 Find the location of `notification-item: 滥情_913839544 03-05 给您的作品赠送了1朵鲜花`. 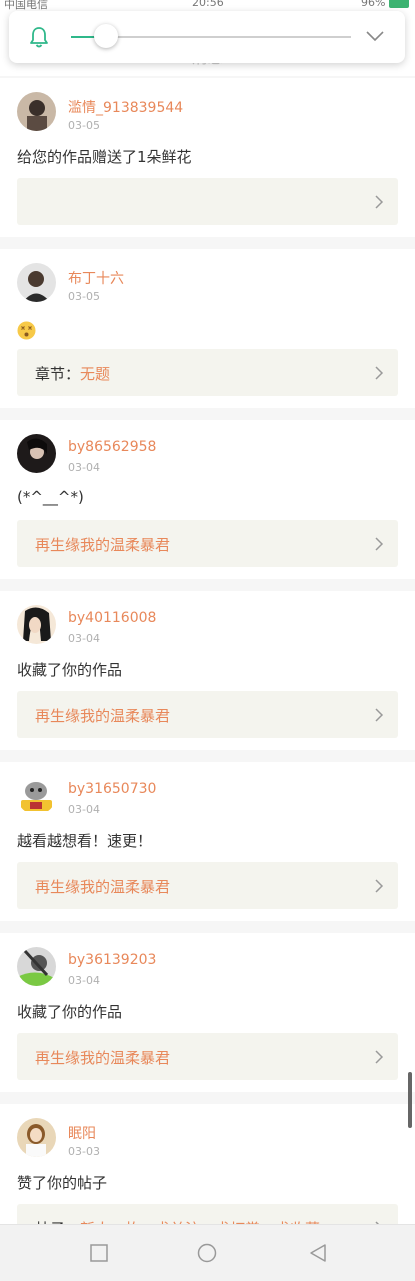

notification-item: 滥情_913839544 03-05 给您的作品赠送了1朵鲜花 is located at coordinates (207, 157).